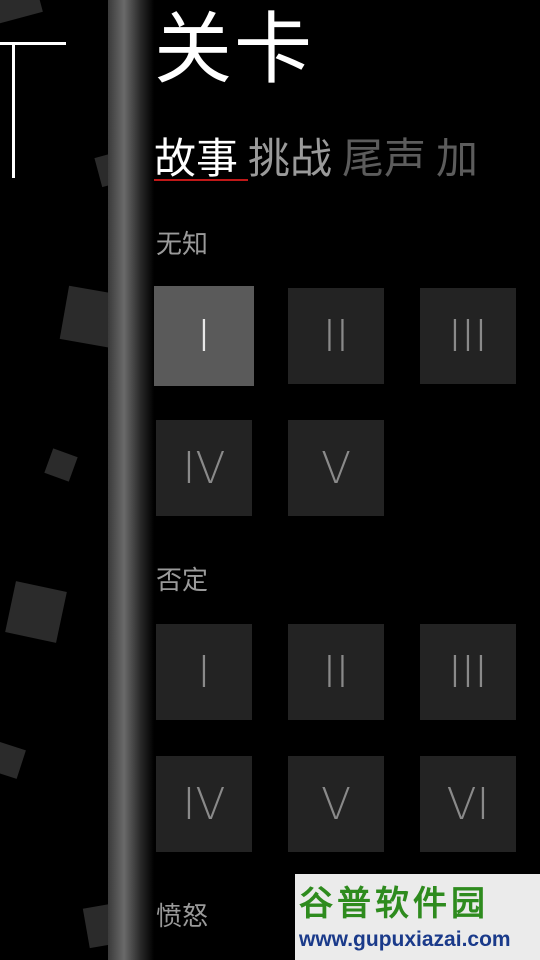 The height and width of the screenshot is (960, 540). What do you see at coordinates (201, 180) in the screenshot?
I see `active-tab-underline` at bounding box center [201, 180].